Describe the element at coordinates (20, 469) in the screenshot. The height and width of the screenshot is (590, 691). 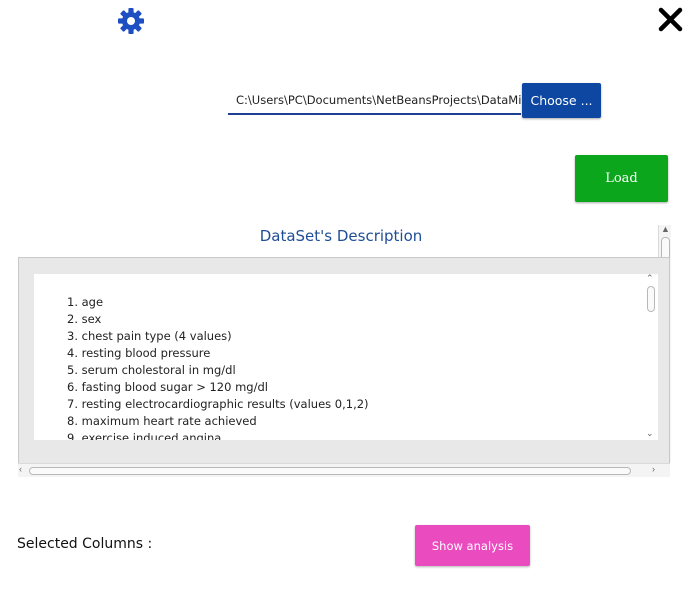
I see `scroll-left-arrow-icon: ‹` at that location.